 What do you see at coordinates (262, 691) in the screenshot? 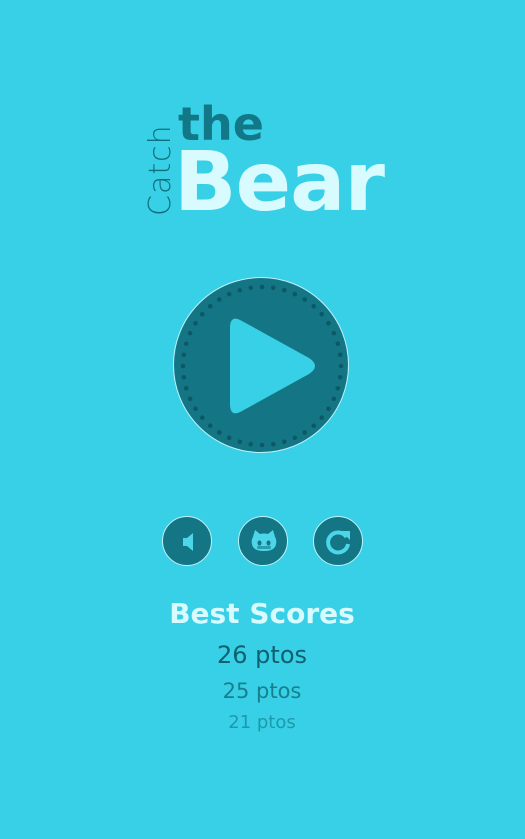
I see `score-item-2: 25 ptos` at bounding box center [262, 691].